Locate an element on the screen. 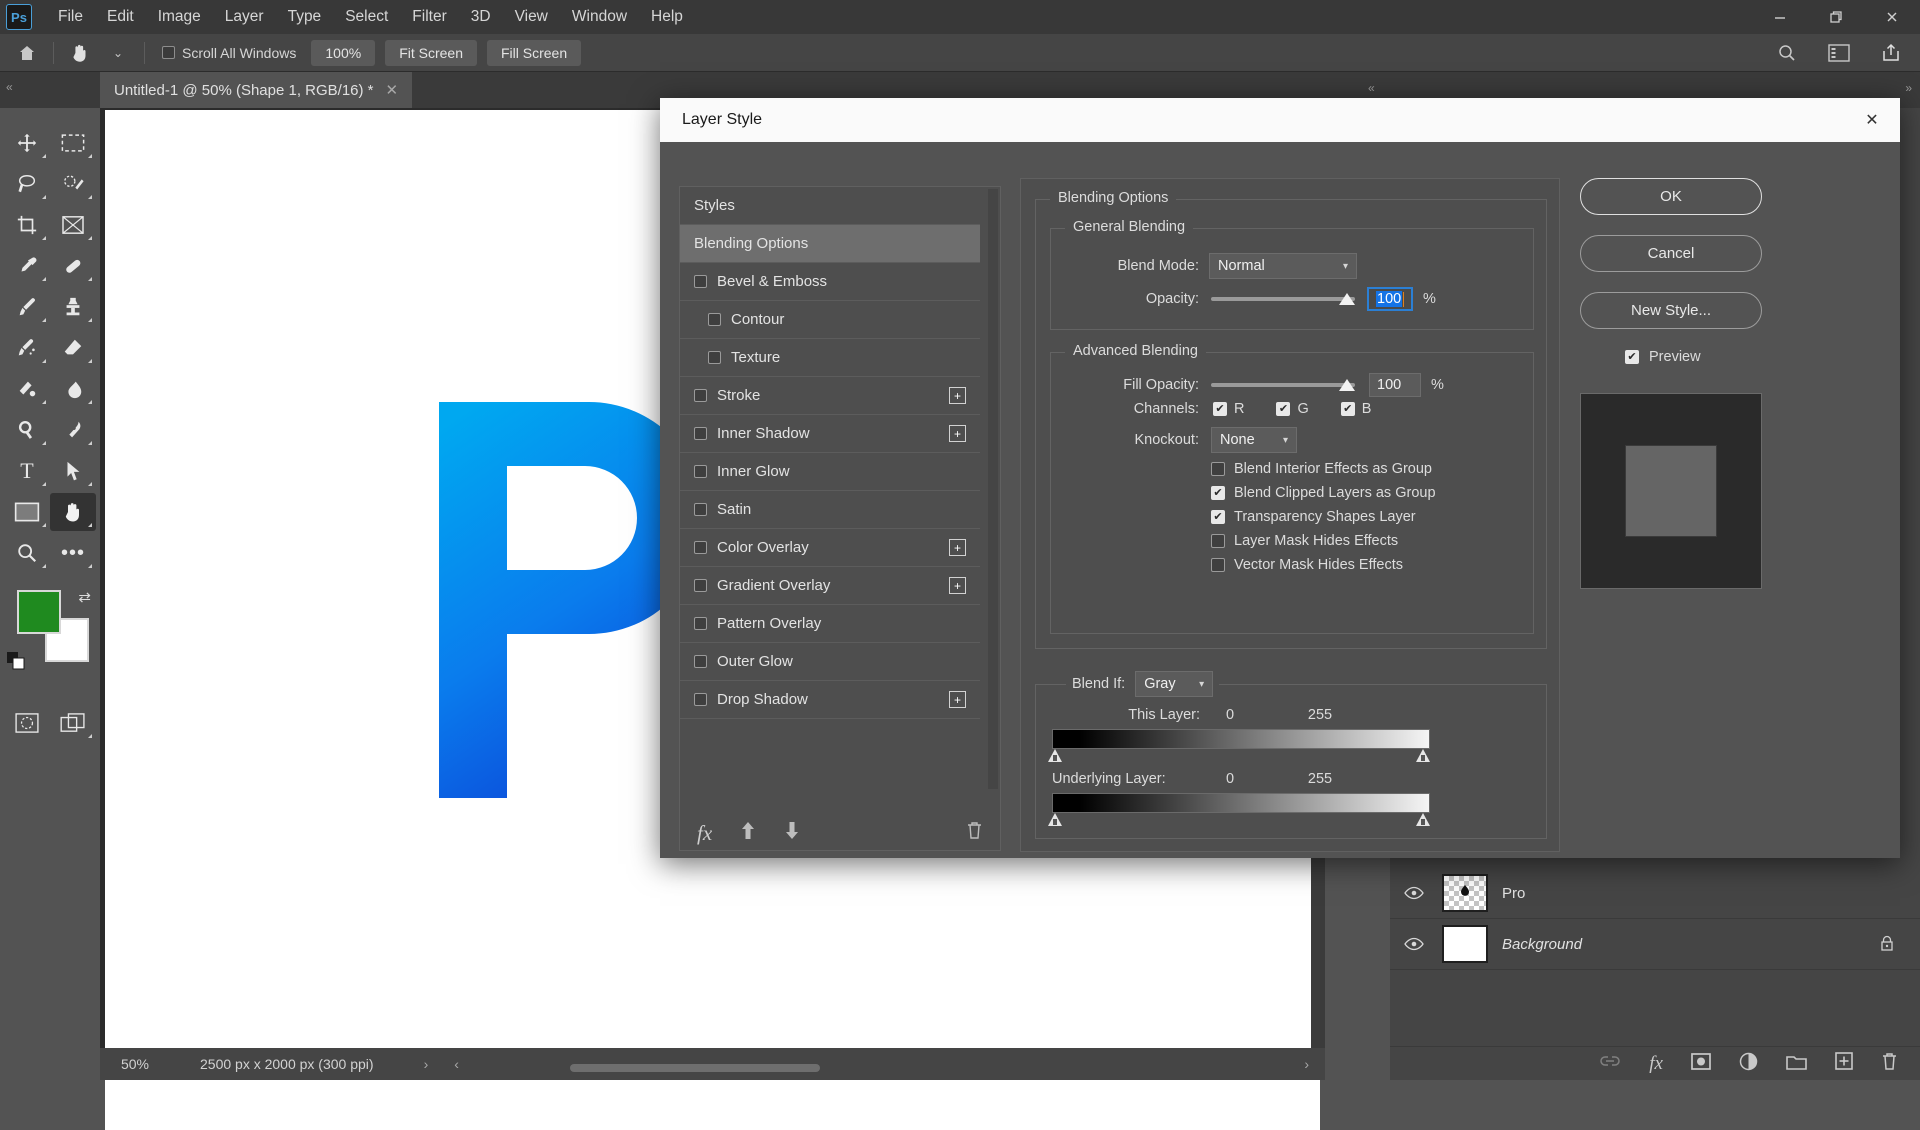  minimize-button is located at coordinates (1780, 17).